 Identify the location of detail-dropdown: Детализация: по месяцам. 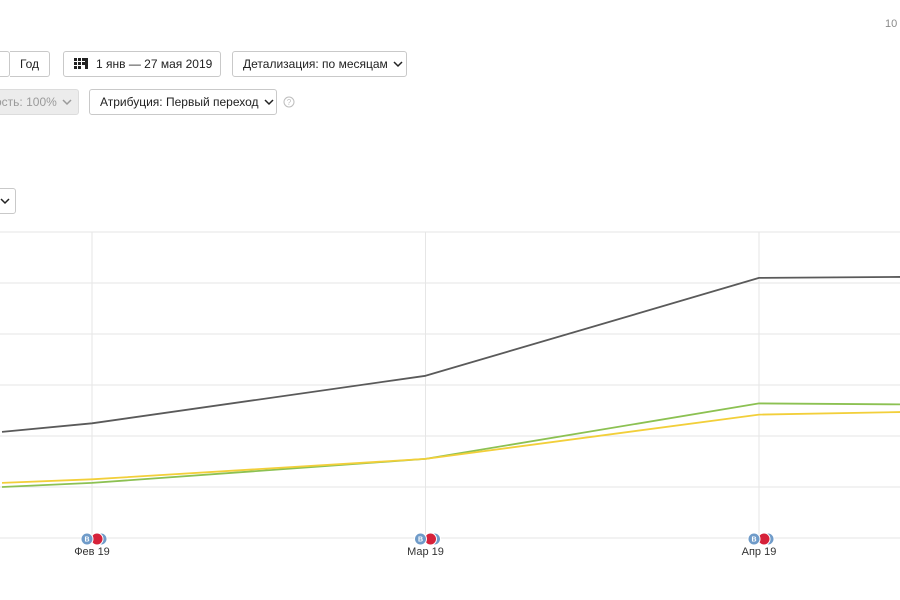
(319, 64).